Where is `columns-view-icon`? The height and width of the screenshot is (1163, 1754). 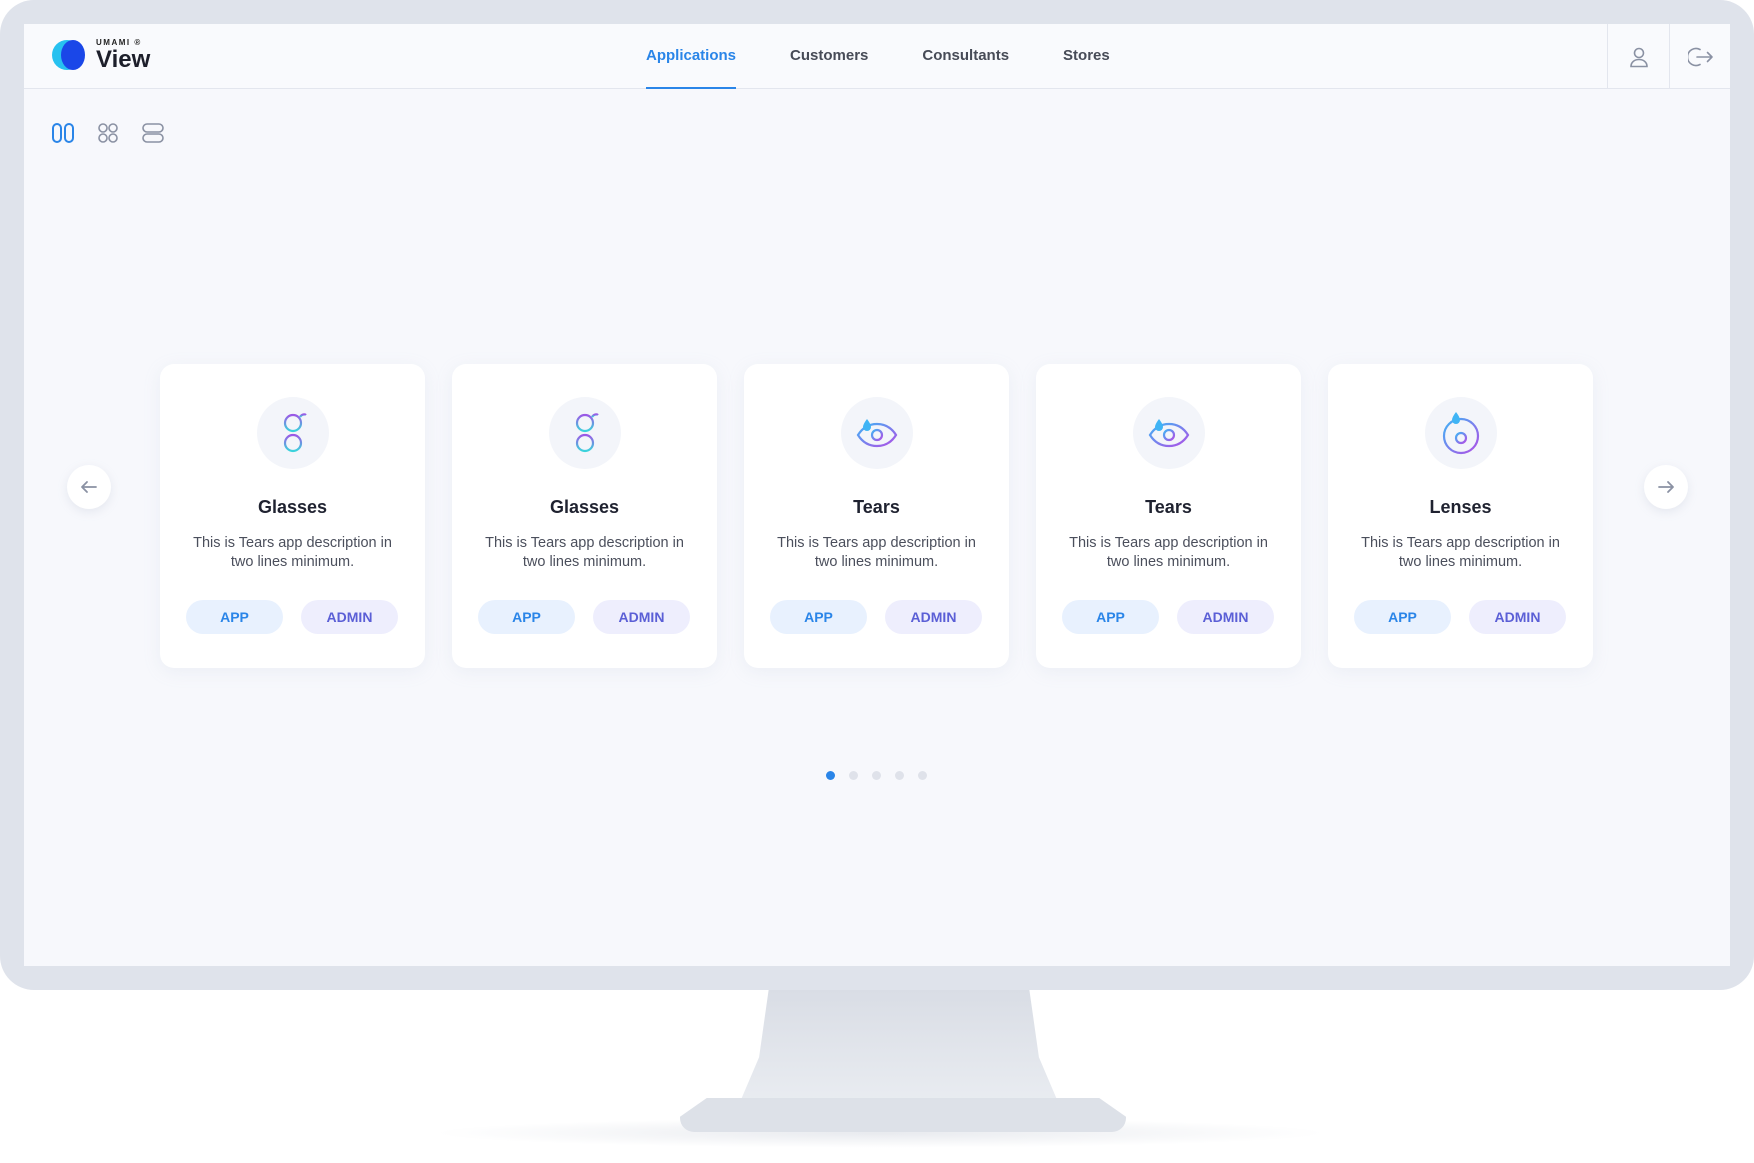
columns-view-icon is located at coordinates (63, 133).